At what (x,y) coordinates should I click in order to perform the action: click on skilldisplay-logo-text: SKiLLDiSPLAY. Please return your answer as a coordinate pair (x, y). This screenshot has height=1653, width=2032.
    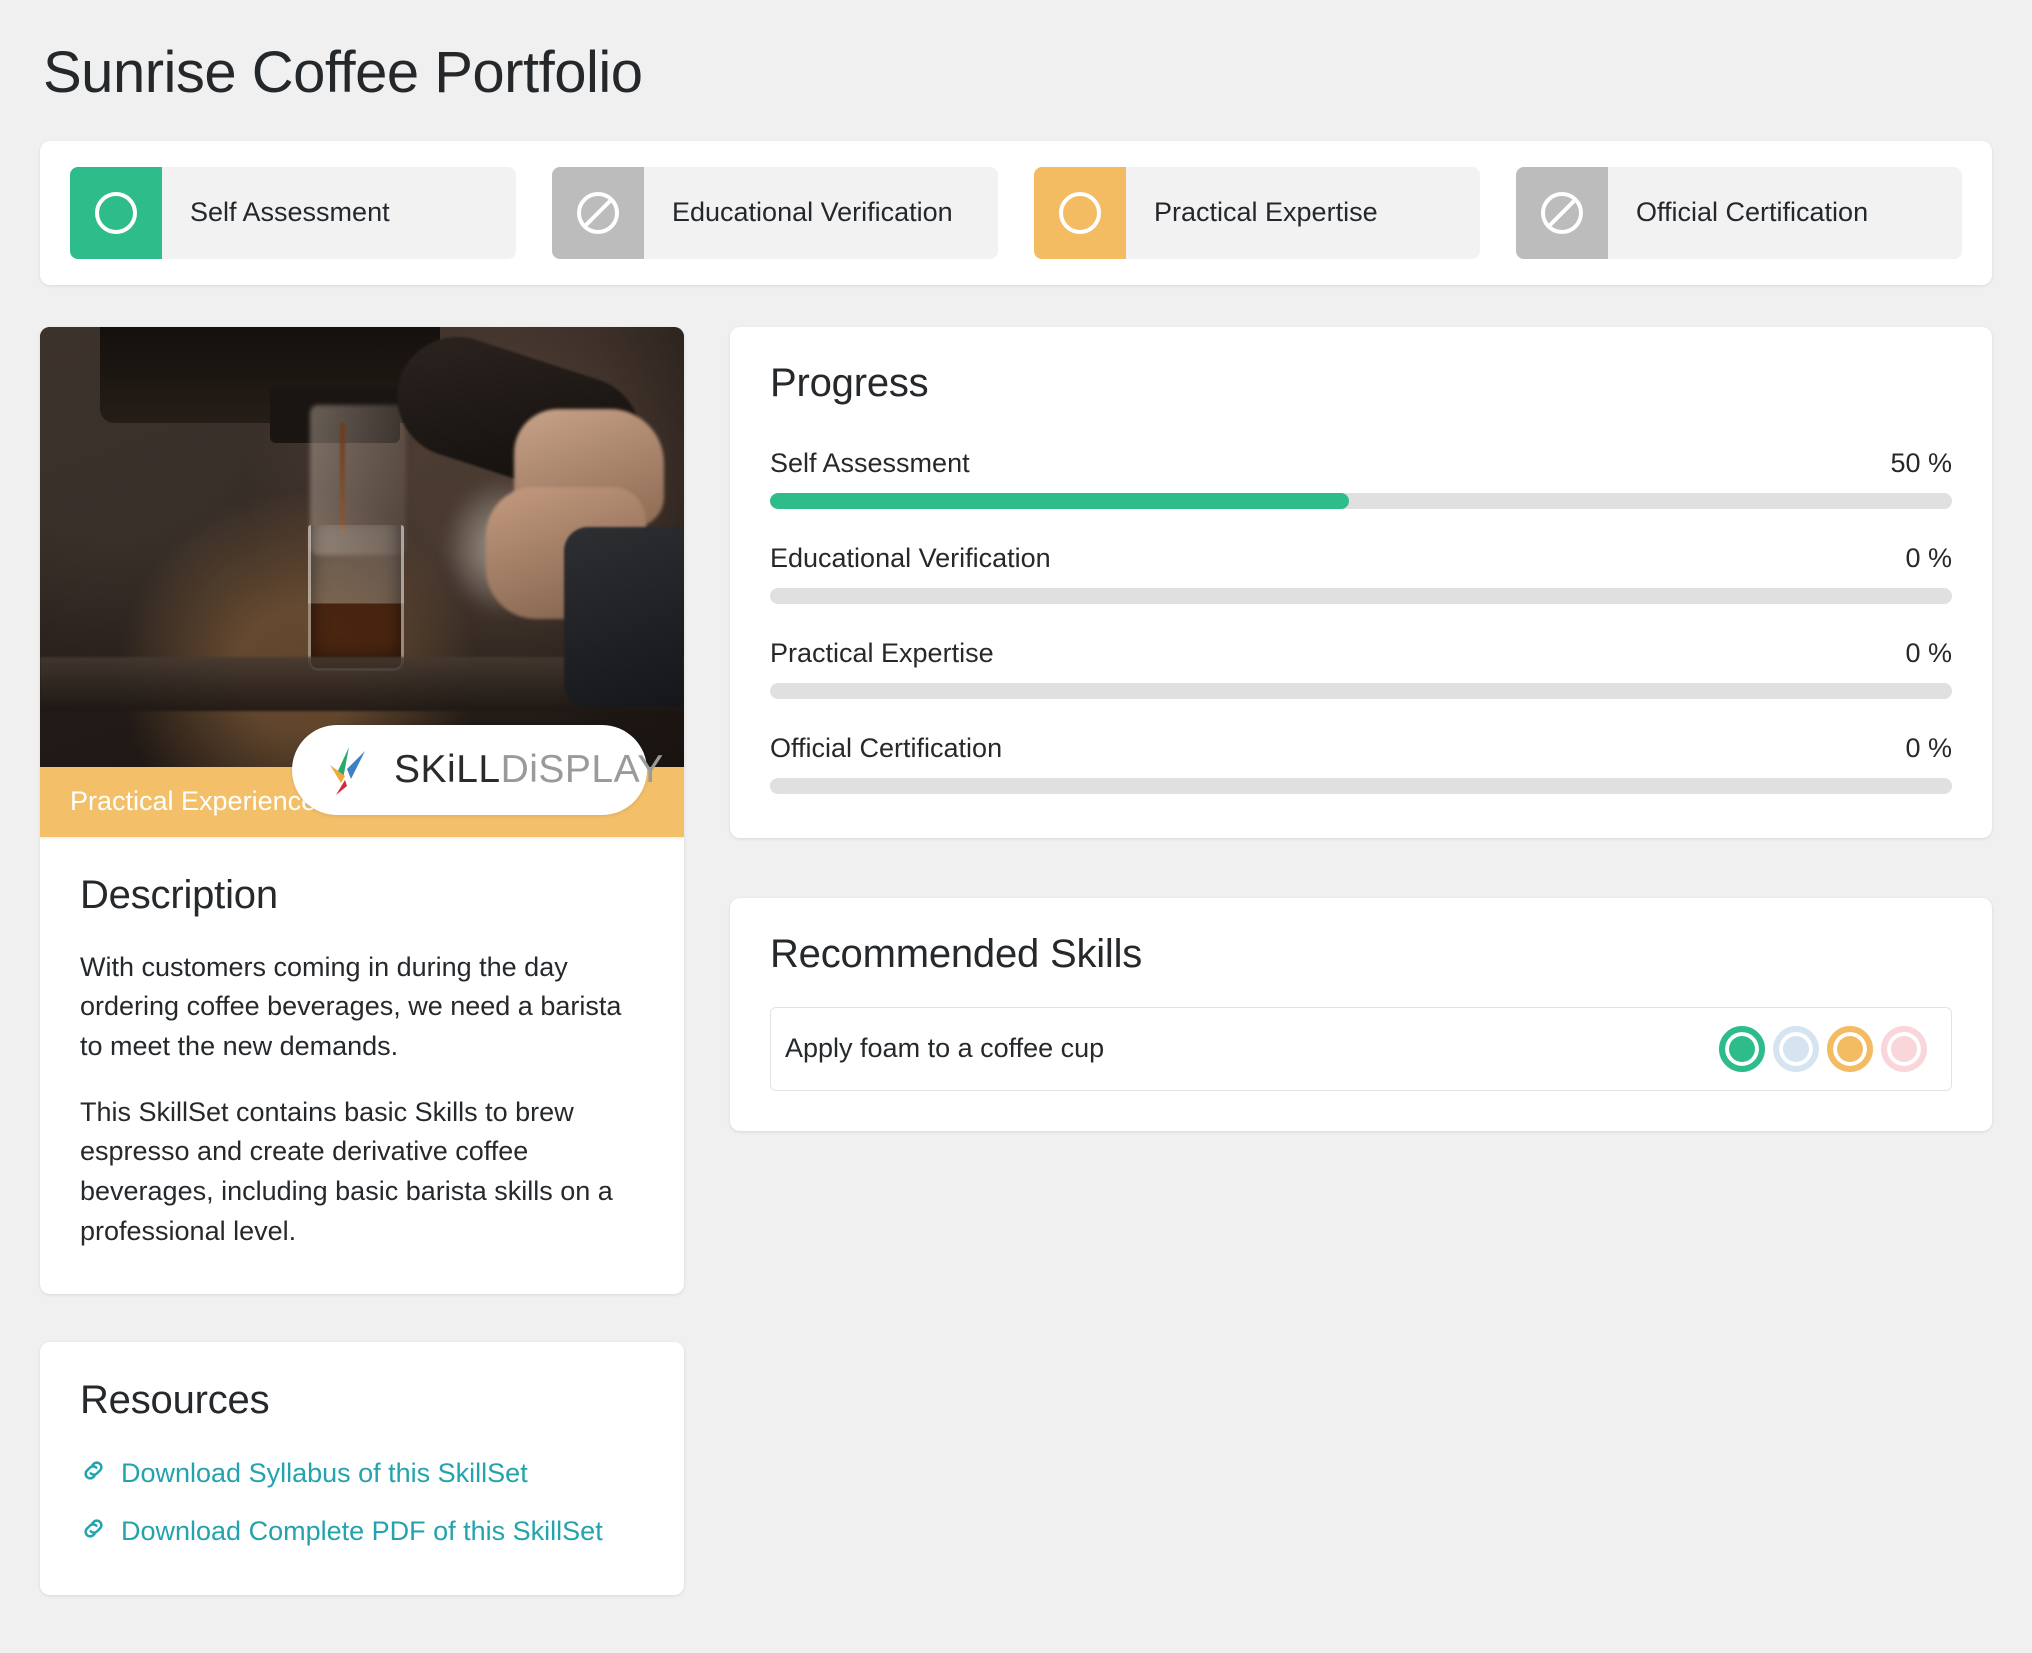
    Looking at the image, I should click on (529, 769).